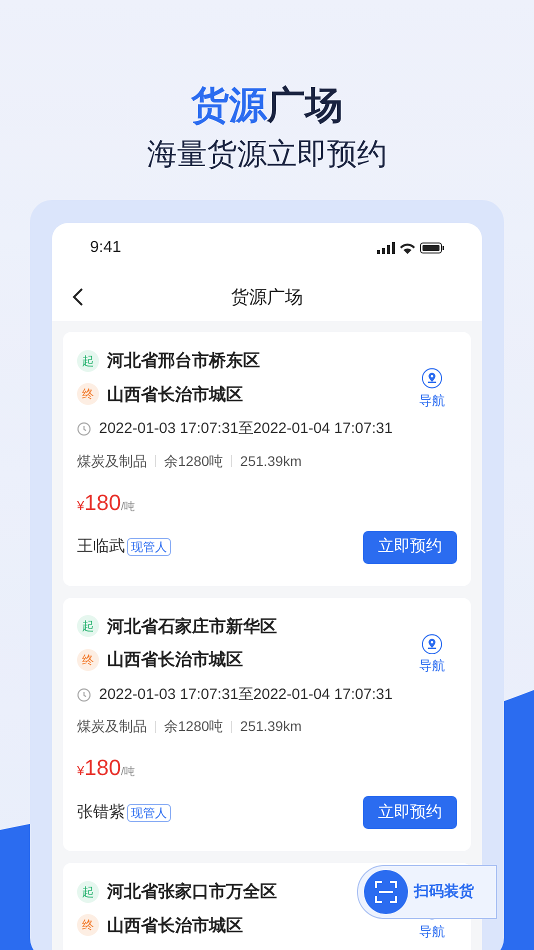  Describe the element at coordinates (101, 812) in the screenshot. I see `manager-name: 张错紫` at that location.